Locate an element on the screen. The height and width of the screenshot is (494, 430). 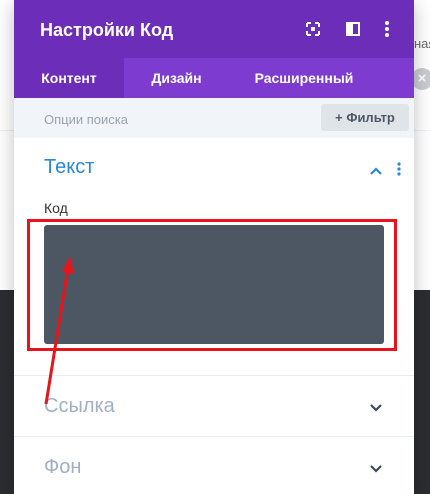
expand-icon is located at coordinates (313, 29).